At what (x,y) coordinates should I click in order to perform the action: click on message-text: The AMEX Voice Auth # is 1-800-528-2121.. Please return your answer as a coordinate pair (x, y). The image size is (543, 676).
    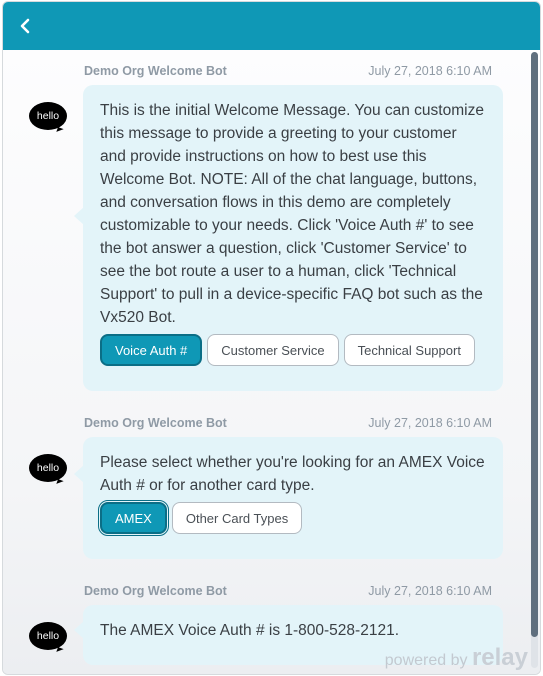
    Looking at the image, I should click on (249, 630).